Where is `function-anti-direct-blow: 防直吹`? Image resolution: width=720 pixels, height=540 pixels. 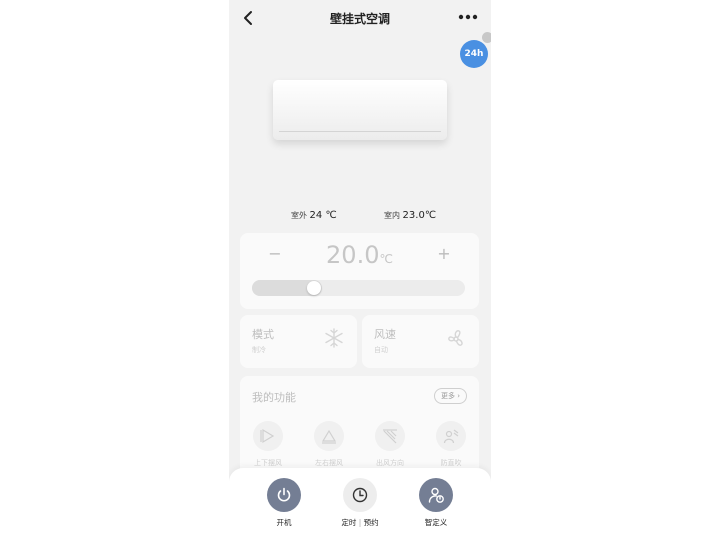
function-anti-direct-blow: 防直吹 is located at coordinates (451, 444).